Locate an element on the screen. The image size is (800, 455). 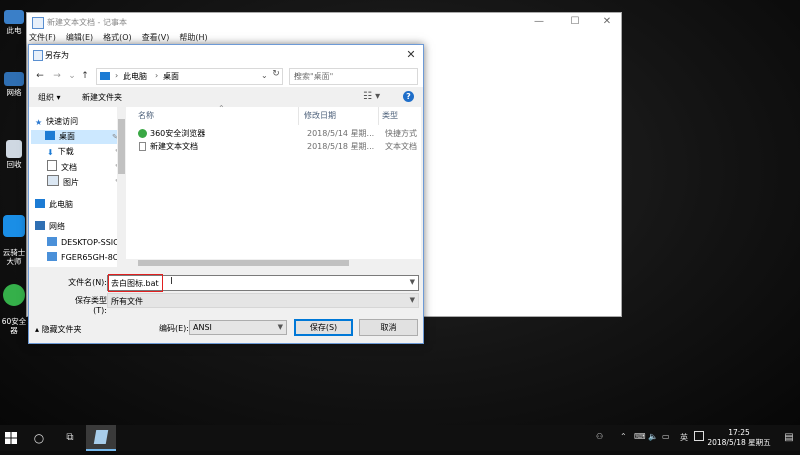
filename-input: 去白图标.bat I ▼ is located at coordinates (263, 283).